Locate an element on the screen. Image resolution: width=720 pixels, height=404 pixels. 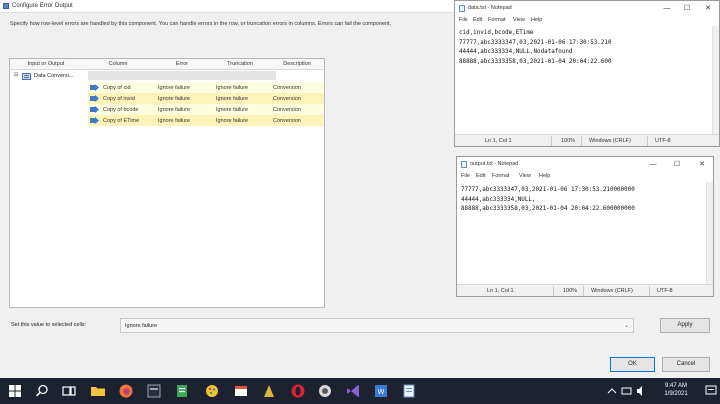
chevron-down-icon: ⌄ is located at coordinates (626, 325).